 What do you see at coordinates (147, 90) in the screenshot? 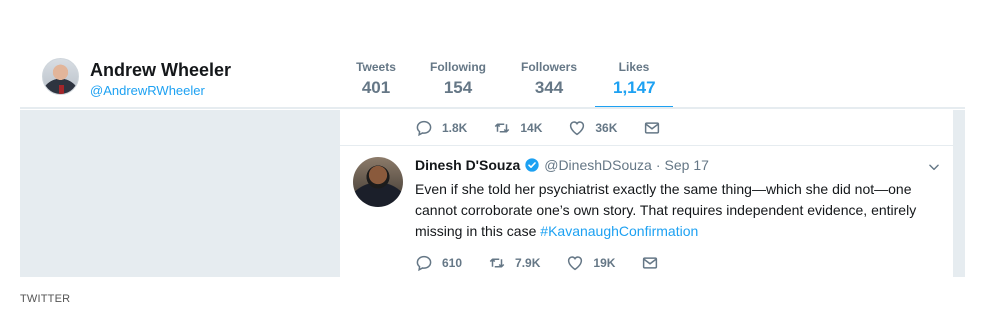
I see `profile-handle: @AndrewRWheeler` at bounding box center [147, 90].